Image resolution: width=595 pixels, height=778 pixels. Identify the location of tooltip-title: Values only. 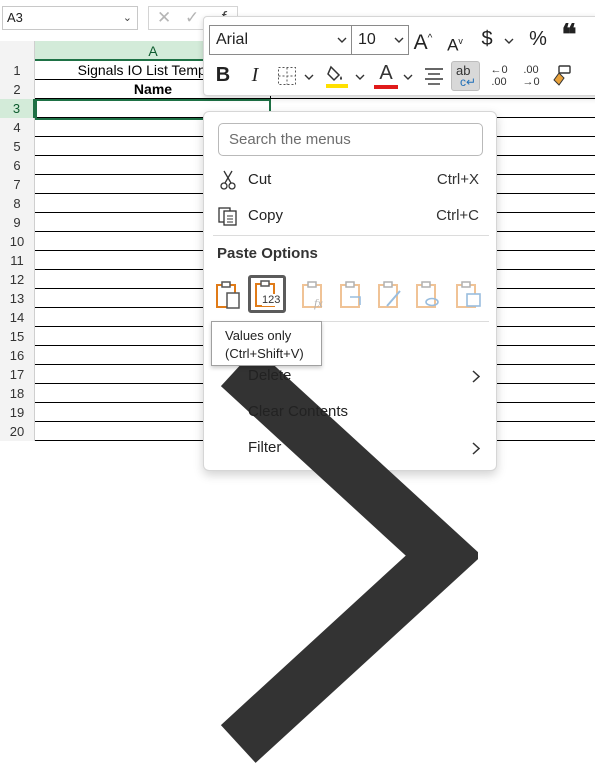
(258, 335).